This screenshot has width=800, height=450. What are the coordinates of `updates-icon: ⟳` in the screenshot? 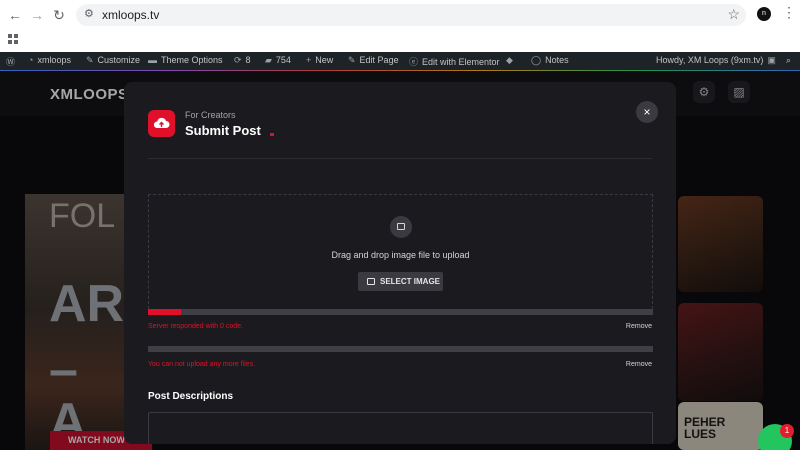 It's located at (238, 60).